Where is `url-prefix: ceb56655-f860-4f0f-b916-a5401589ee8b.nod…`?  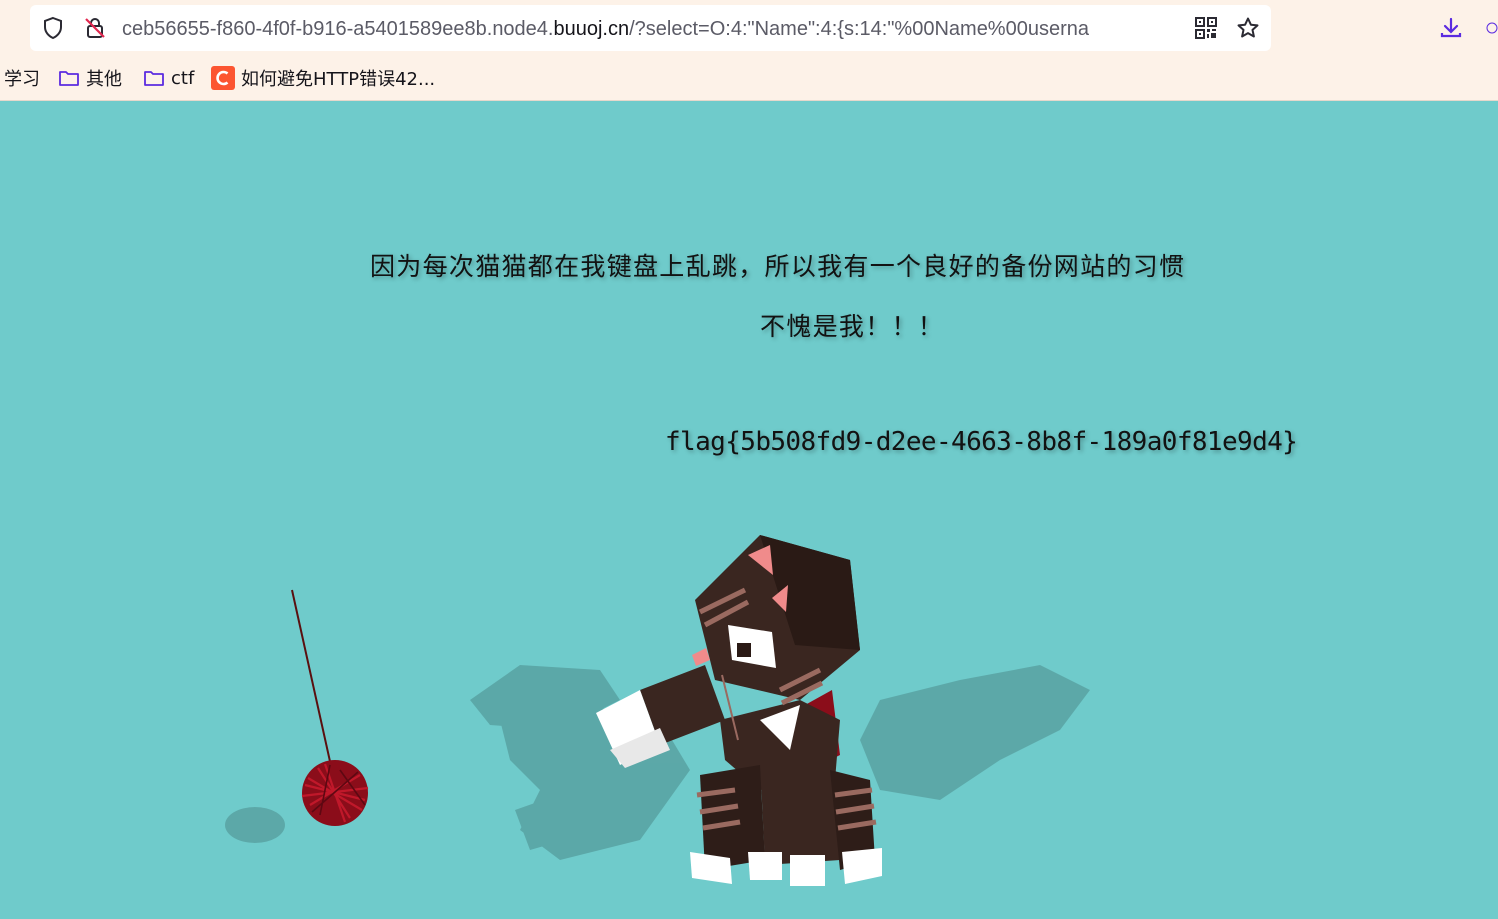 url-prefix: ceb56655-f860-4f0f-b916-a5401589ee8b.nod… is located at coordinates (338, 29).